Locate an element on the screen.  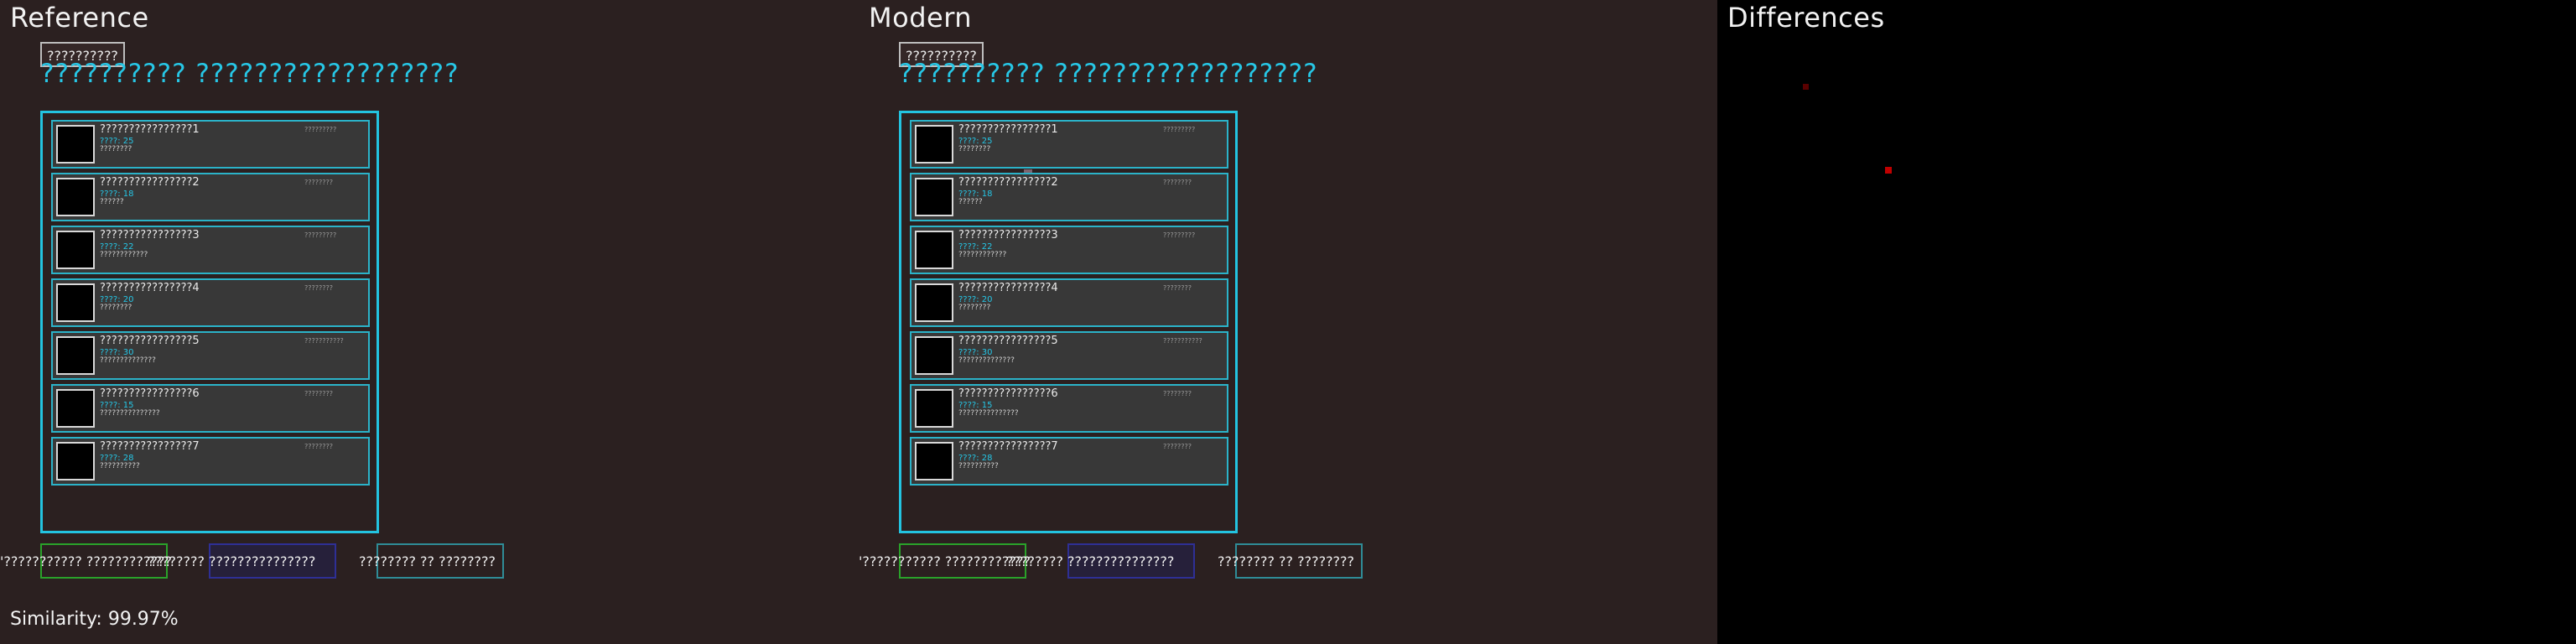
panel-title-differences: Differences is located at coordinates (1806, 18).